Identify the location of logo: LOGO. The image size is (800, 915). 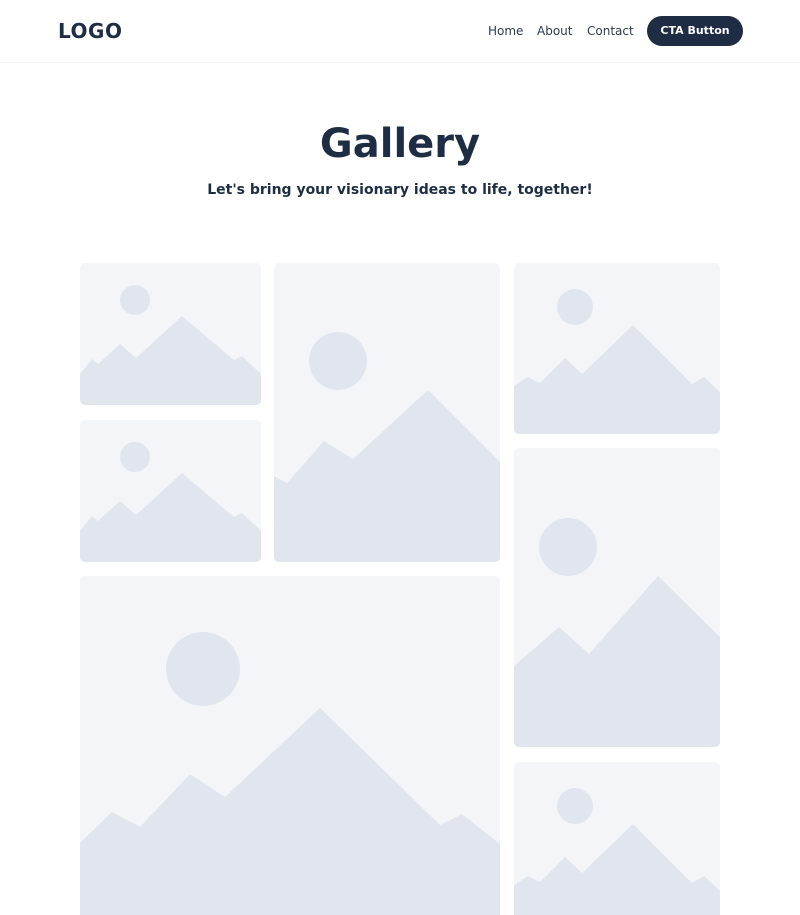
(90, 31).